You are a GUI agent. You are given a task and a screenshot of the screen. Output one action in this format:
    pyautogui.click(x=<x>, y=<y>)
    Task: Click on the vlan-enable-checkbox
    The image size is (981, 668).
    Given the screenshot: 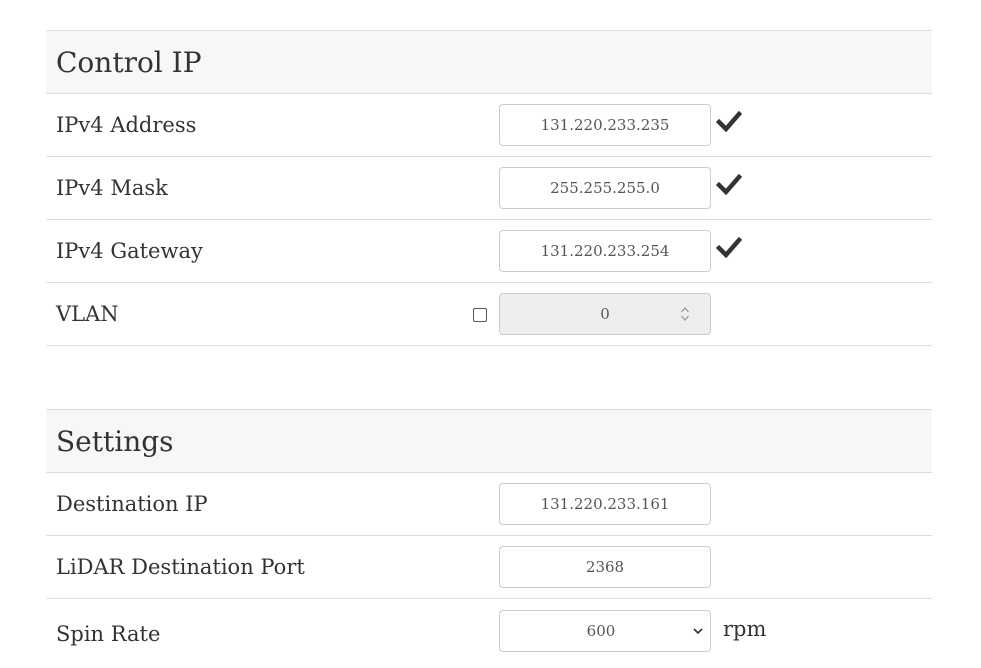 What is the action you would take?
    pyautogui.click(x=480, y=315)
    